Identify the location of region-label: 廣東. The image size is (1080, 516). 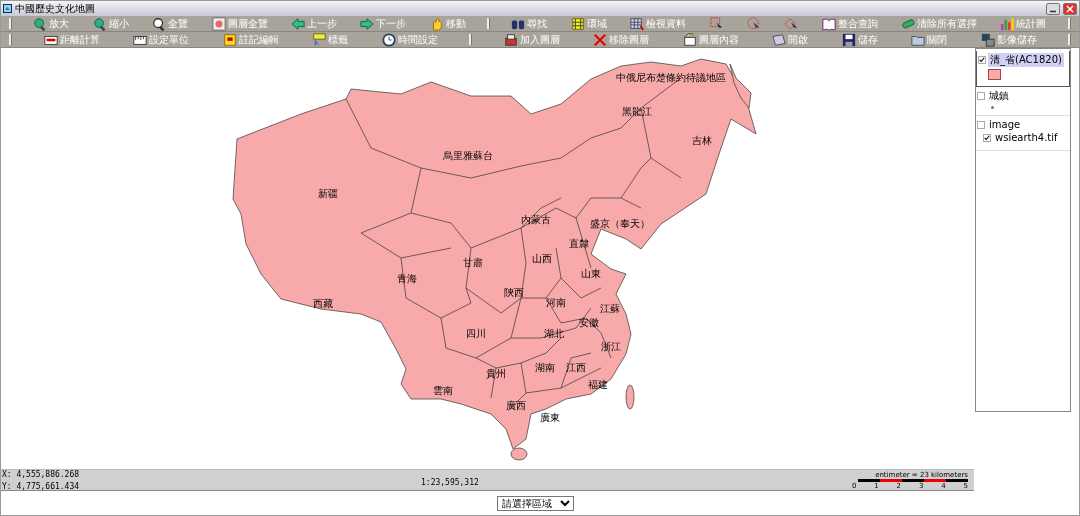
(550, 418).